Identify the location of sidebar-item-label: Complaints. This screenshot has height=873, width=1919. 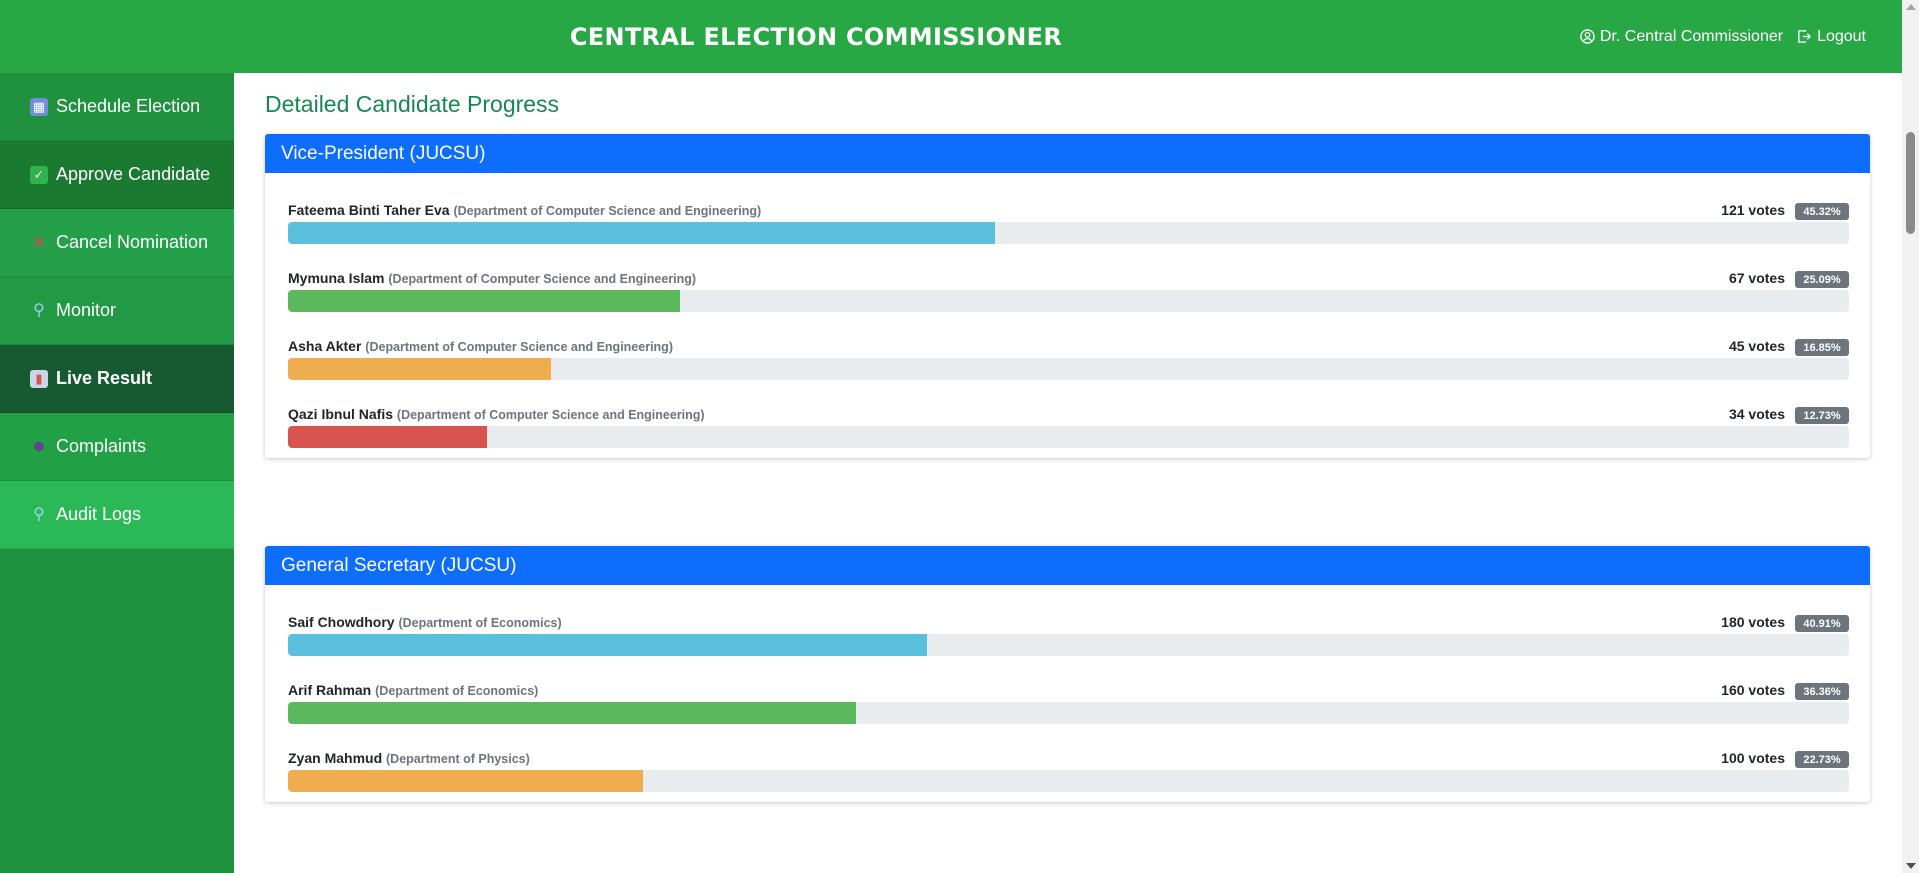
(101, 446).